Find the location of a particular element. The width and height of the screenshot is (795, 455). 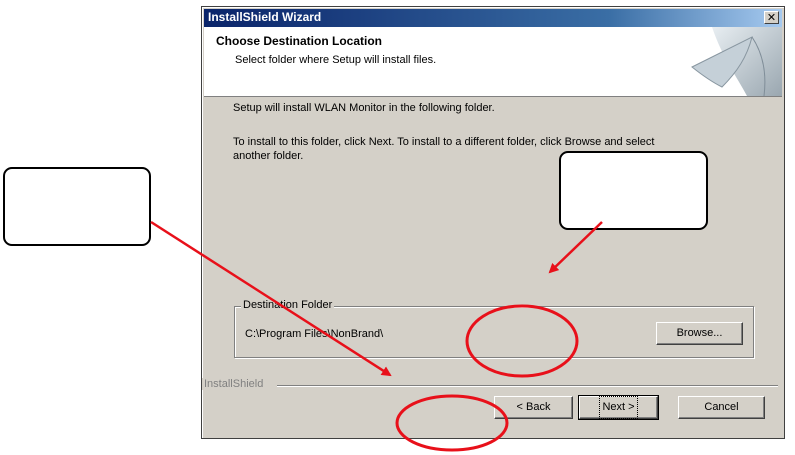

close-button: ✕ is located at coordinates (771, 17).